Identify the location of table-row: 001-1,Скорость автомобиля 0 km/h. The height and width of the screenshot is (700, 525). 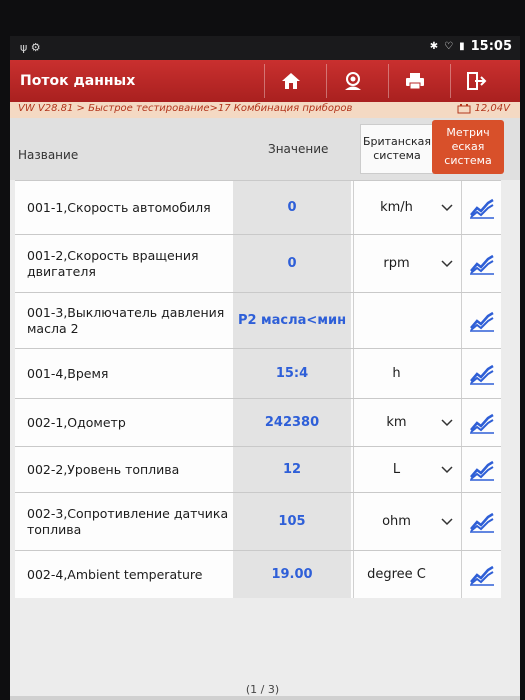
(258, 207).